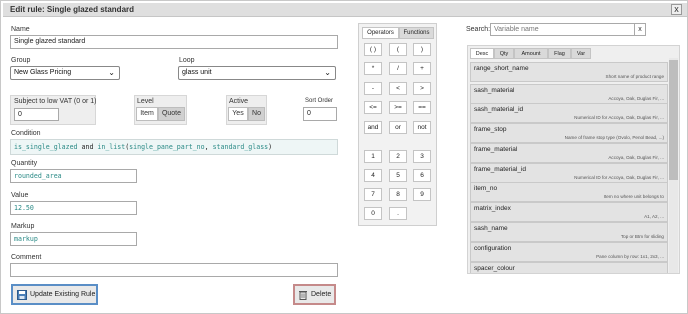  Describe the element at coordinates (499, 109) in the screenshot. I see `variable-name: sash_material_id` at that location.